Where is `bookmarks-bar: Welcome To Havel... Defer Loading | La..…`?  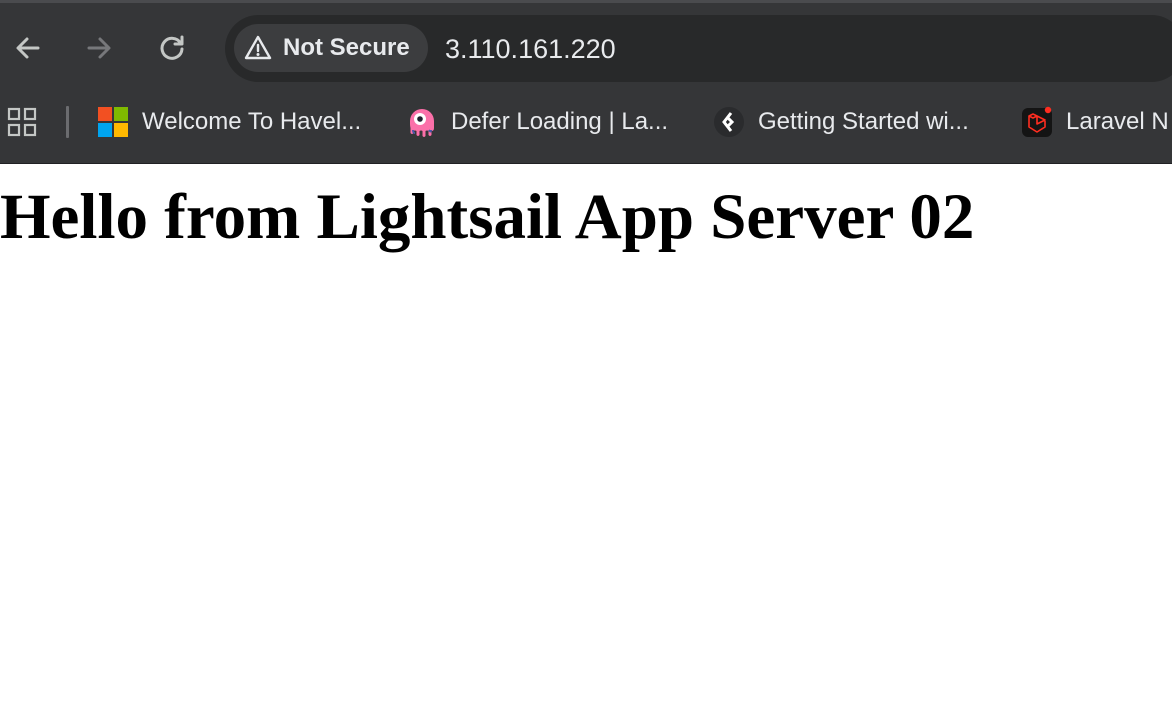 bookmarks-bar: Welcome To Havel... Defer Loading | La..… is located at coordinates (586, 122).